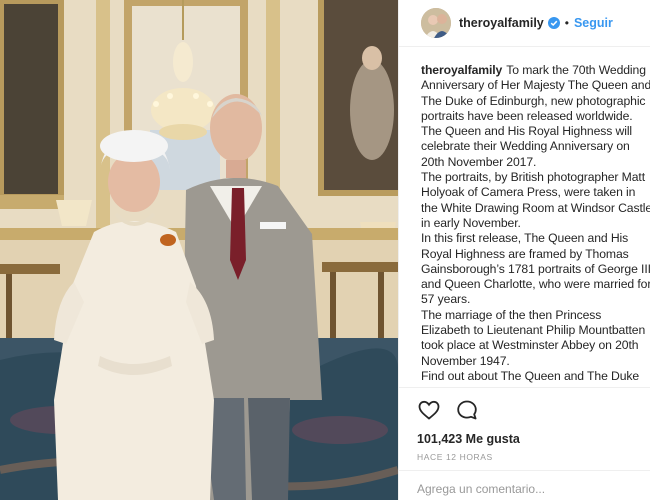 The image size is (650, 500). I want to click on post-header: theroyalfamily • Seguir, so click(524, 23).